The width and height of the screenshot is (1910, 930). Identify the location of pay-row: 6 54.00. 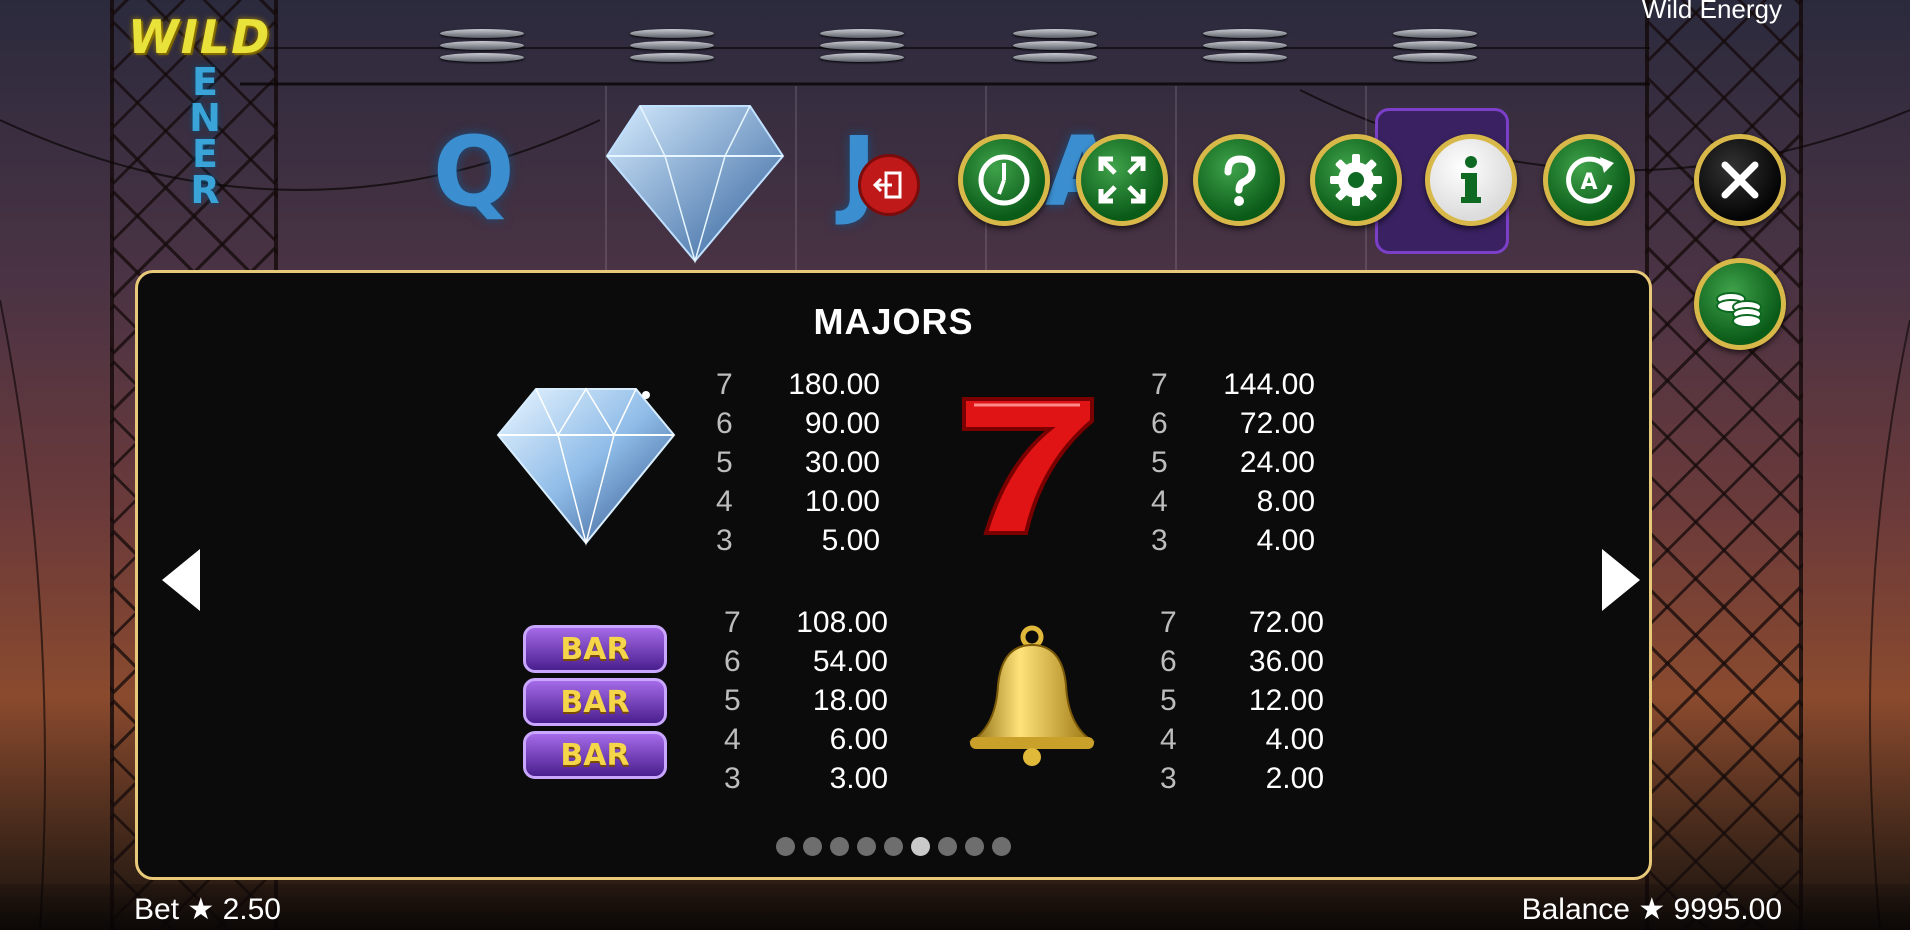
(806, 661).